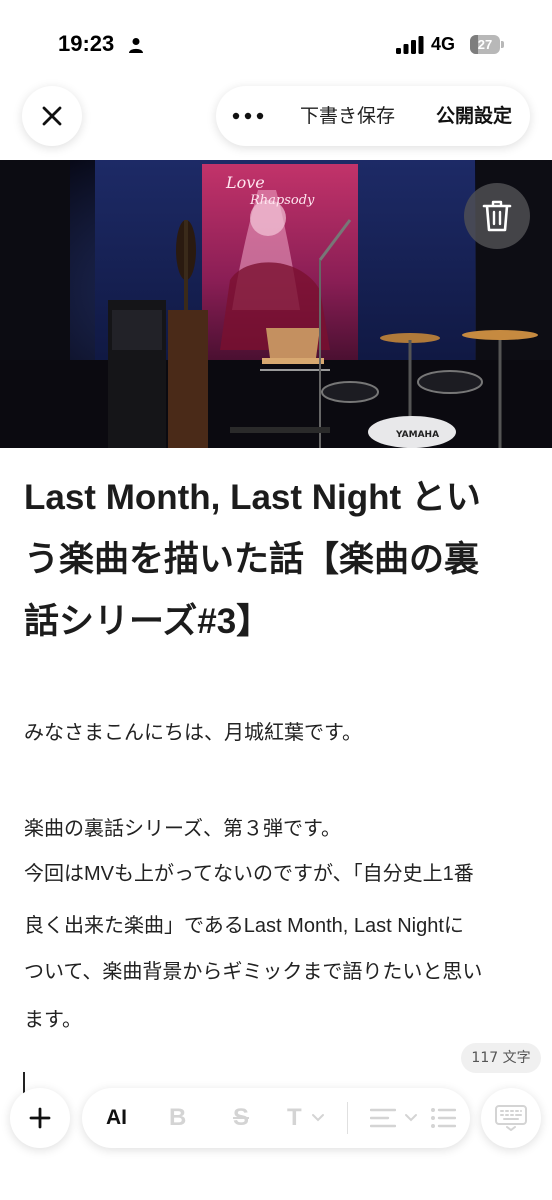 The width and height of the screenshot is (552, 1200). Describe the element at coordinates (249, 874) in the screenshot. I see `article-body-line: 今回はMVも上がってないのですが、「自分史上1番` at that location.